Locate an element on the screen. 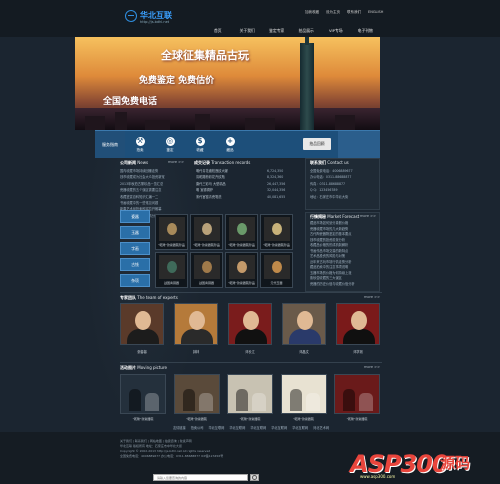  records-title: 成交记录 Transaction records is located at coordinates (222, 163).